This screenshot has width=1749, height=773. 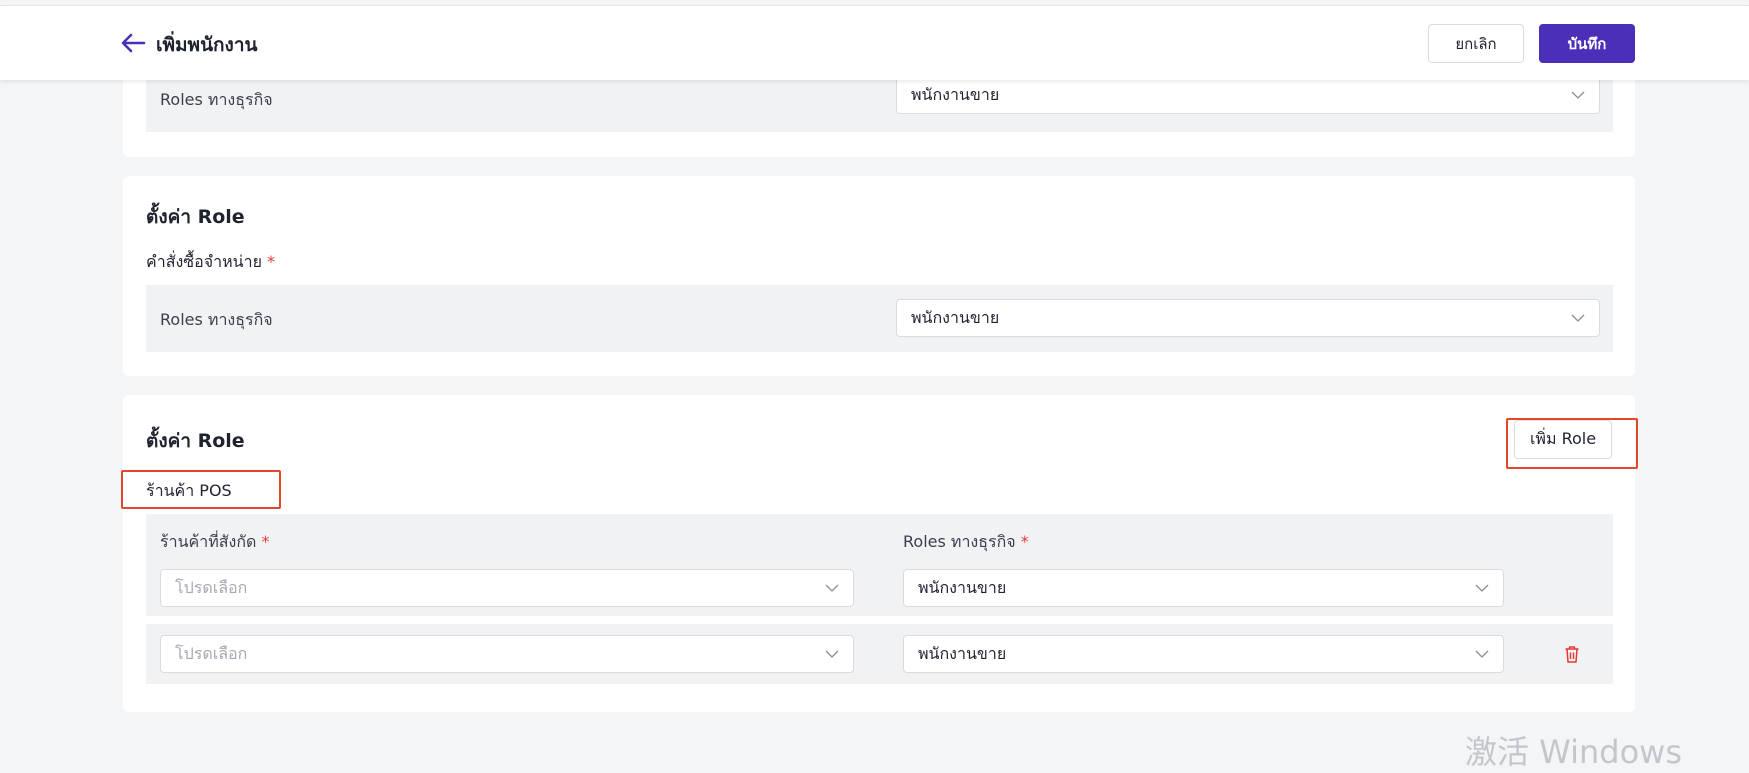 I want to click on highlight-box-add-role, so click(x=1572, y=443).